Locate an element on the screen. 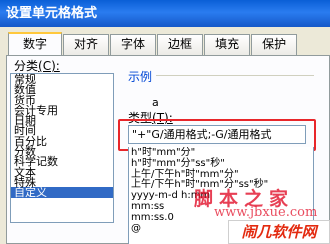  tab-strip: 数字 对齐 字体 边框 填充 保护 is located at coordinates (153, 43).